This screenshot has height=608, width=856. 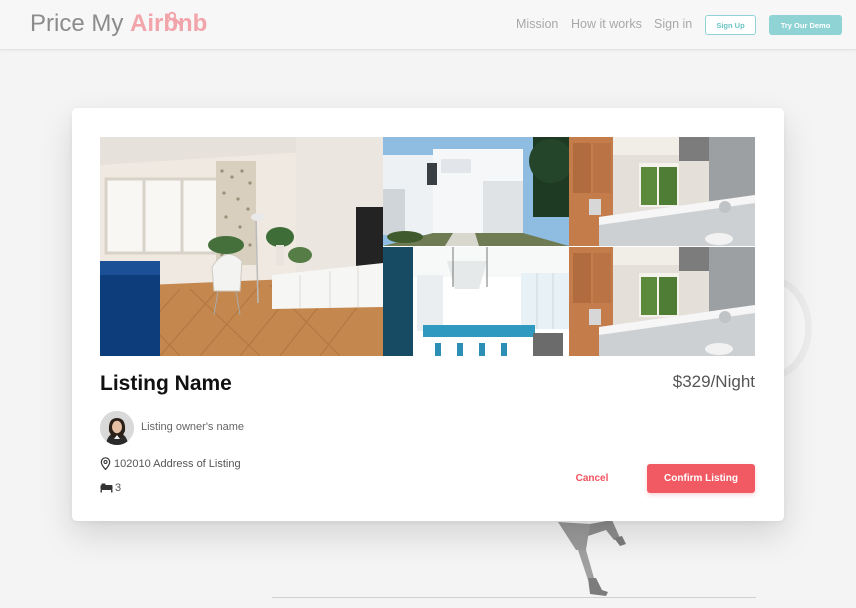 I want to click on background-person-illustration, so click(x=592, y=558).